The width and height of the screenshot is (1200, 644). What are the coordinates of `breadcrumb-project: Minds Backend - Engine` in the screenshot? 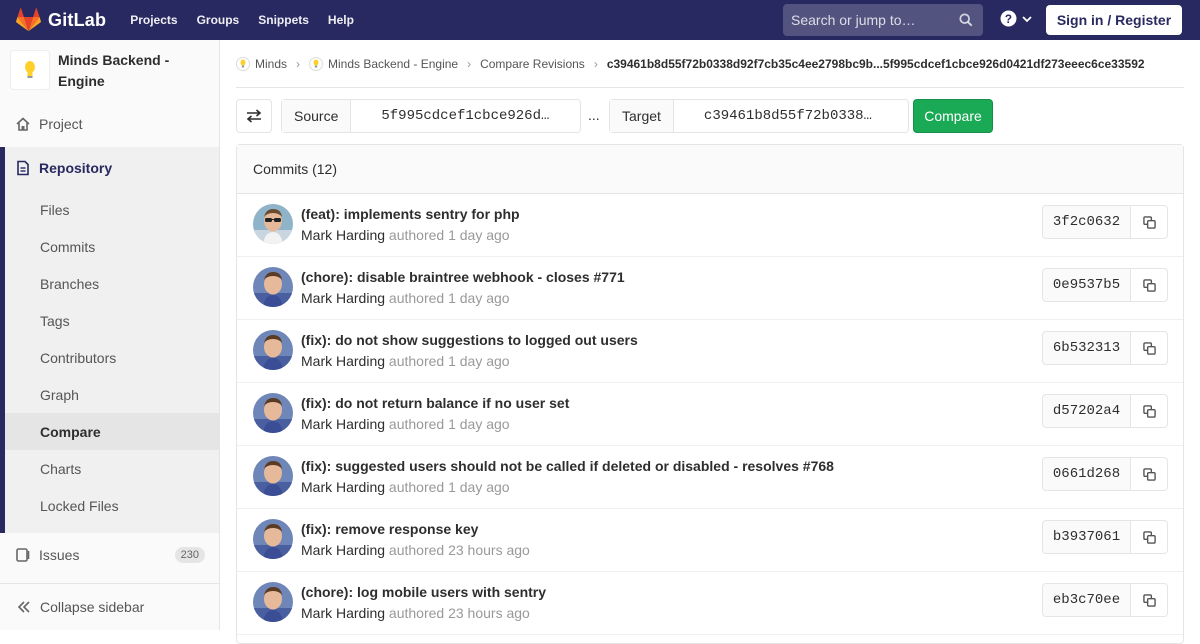 It's located at (384, 63).